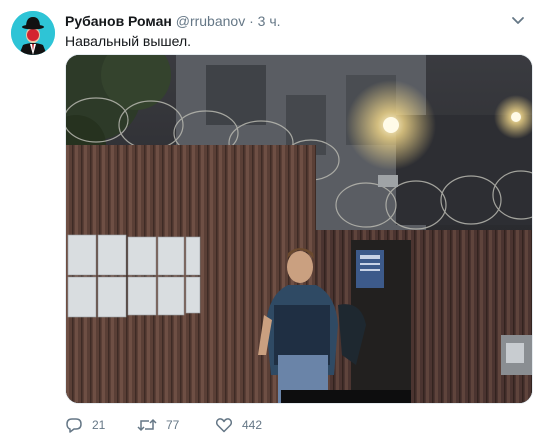 Image resolution: width=540 pixels, height=439 pixels. What do you see at coordinates (74, 425) in the screenshot?
I see `reply-icon` at bounding box center [74, 425].